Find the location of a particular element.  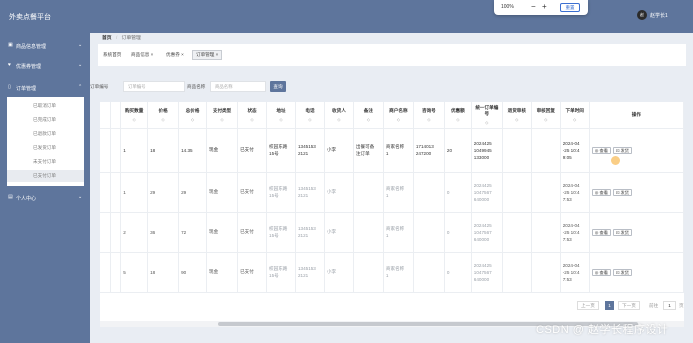

column-header: 商户名称 ◇ is located at coordinates (398, 115).